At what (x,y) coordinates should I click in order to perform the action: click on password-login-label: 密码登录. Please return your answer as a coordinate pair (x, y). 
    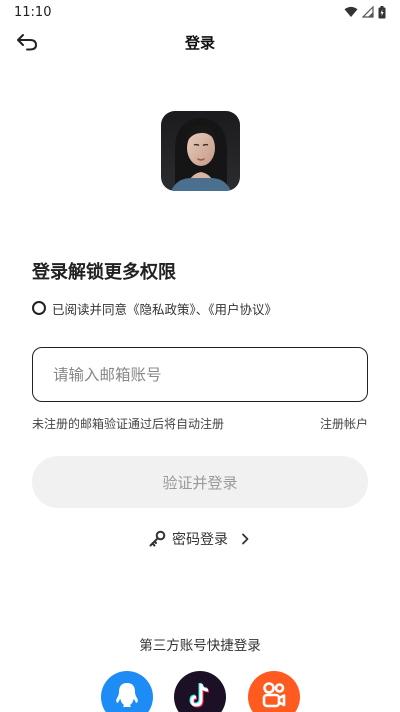
    Looking at the image, I should click on (200, 540).